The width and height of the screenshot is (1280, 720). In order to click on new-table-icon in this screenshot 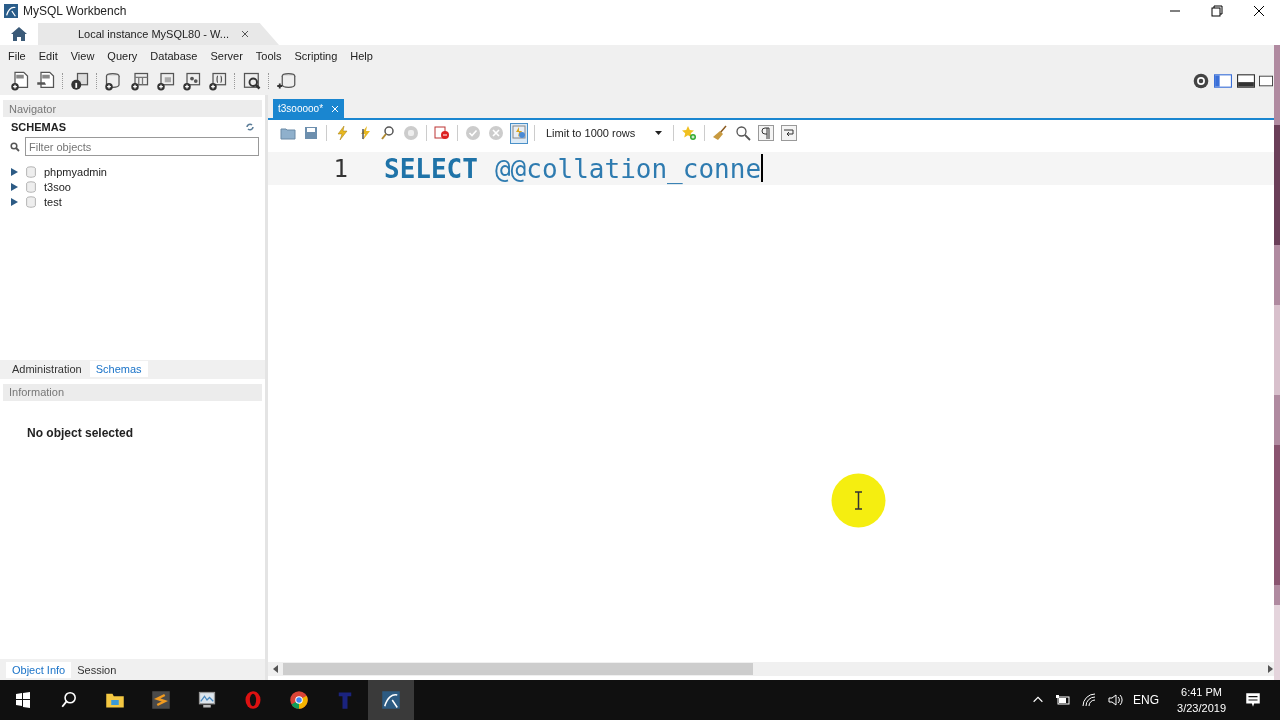, I will do `click(140, 81)`.